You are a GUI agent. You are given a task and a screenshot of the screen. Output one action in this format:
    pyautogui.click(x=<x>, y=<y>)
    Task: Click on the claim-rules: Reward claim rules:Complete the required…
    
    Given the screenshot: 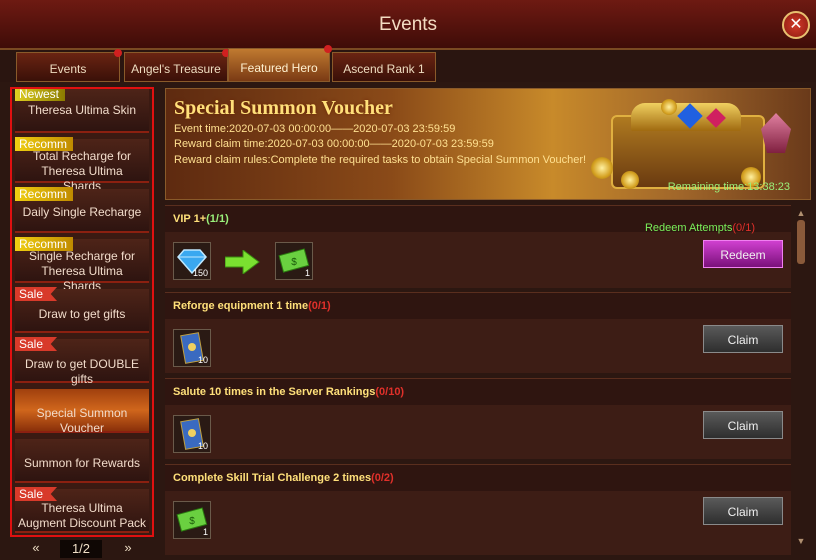 What is the action you would take?
    pyautogui.click(x=380, y=160)
    